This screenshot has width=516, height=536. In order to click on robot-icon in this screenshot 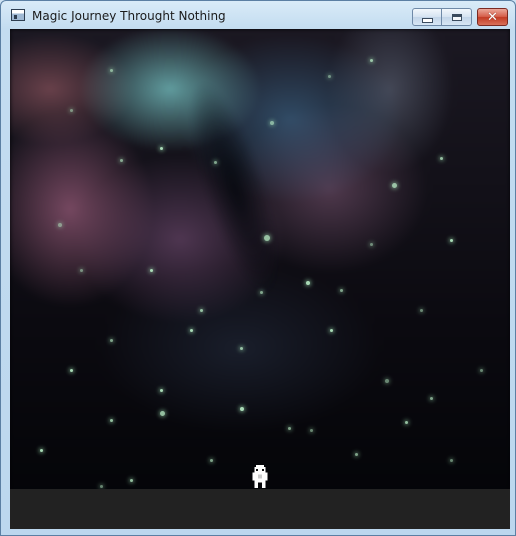, I will do `click(260, 476)`.